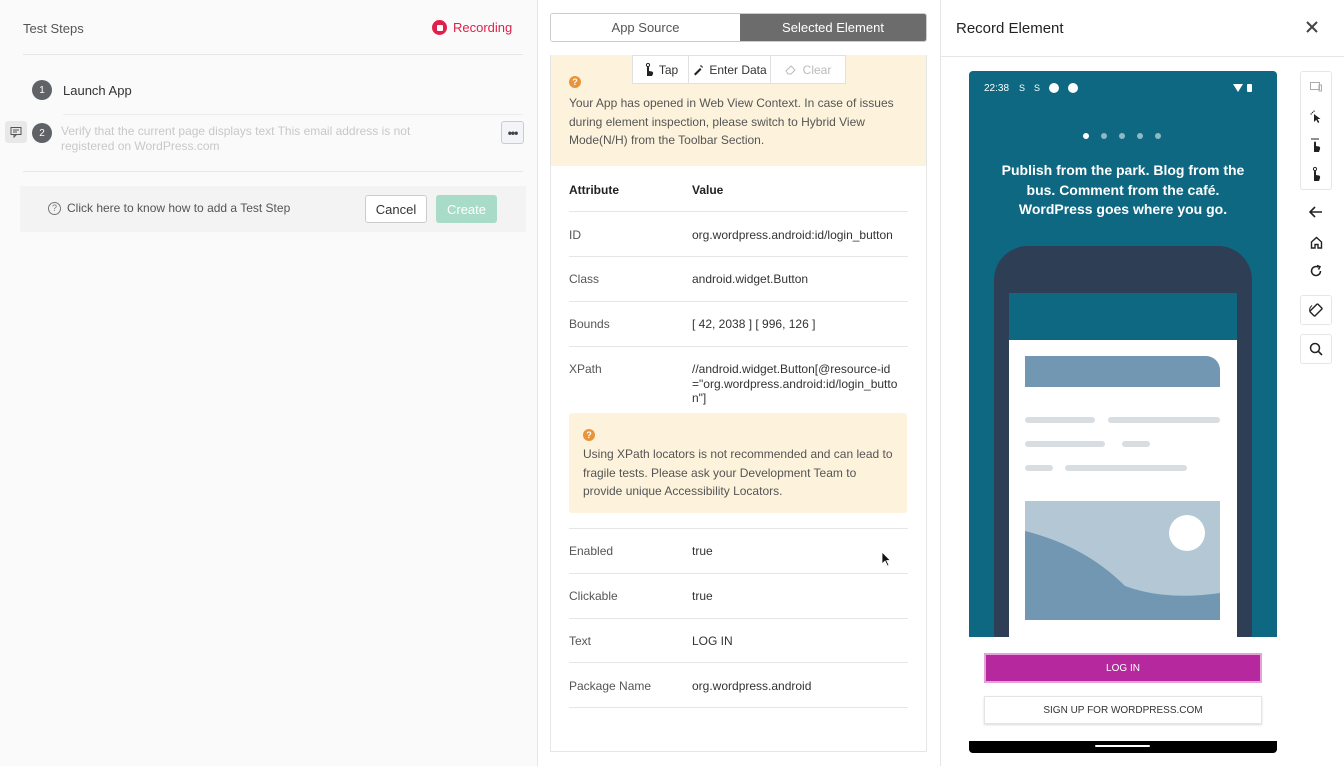  What do you see at coordinates (466, 209) in the screenshot?
I see `create-button: Create` at bounding box center [466, 209].